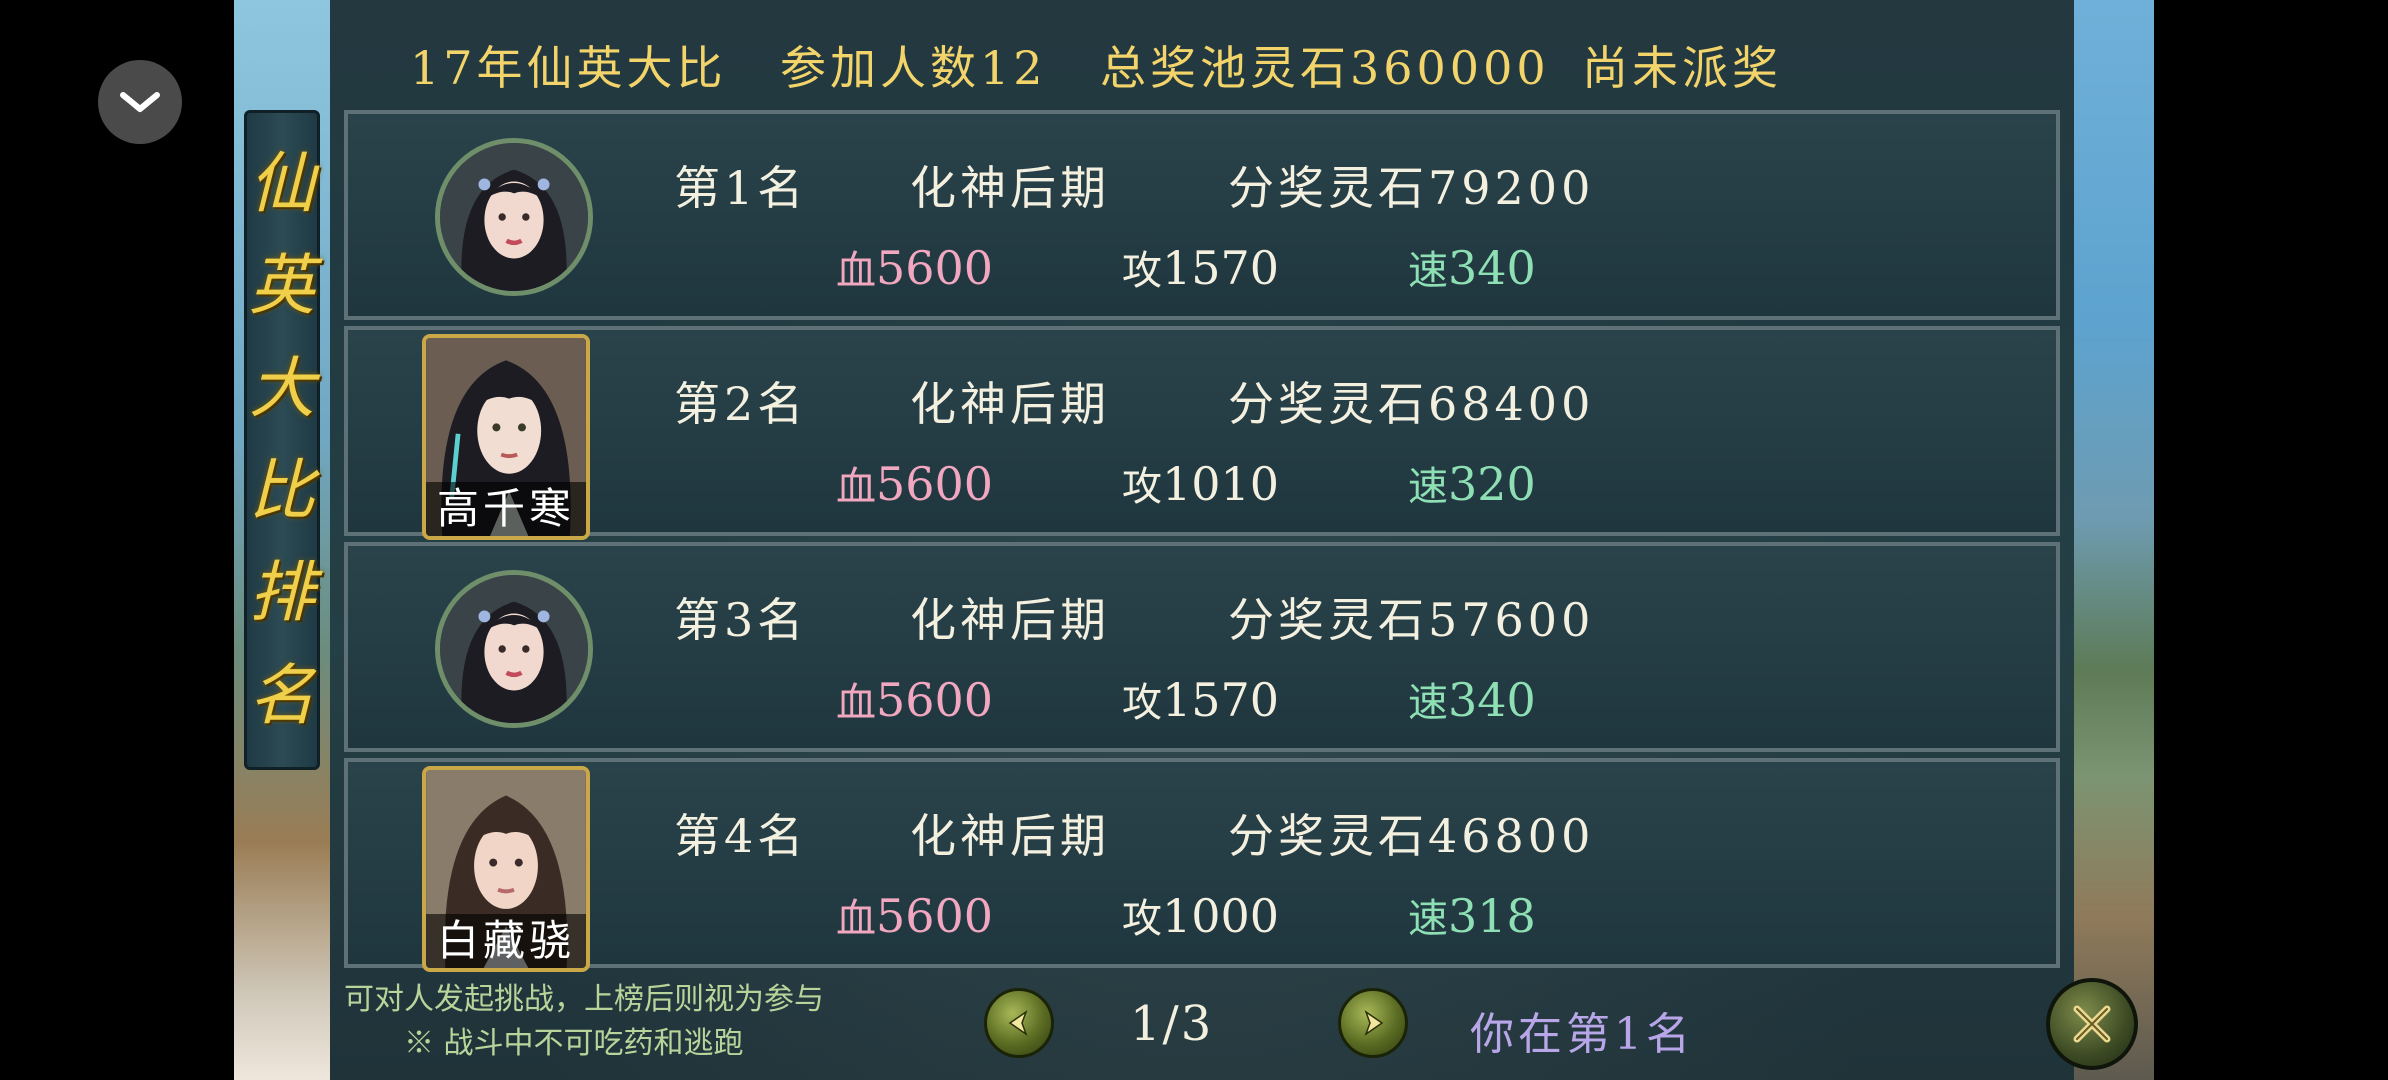 This screenshot has width=2388, height=1080. Describe the element at coordinates (1202, 433) in the screenshot. I see `ranking-row: 高千寒 第2名 化神后期 分奖灵石68400 血5600 攻1010 速320` at that location.